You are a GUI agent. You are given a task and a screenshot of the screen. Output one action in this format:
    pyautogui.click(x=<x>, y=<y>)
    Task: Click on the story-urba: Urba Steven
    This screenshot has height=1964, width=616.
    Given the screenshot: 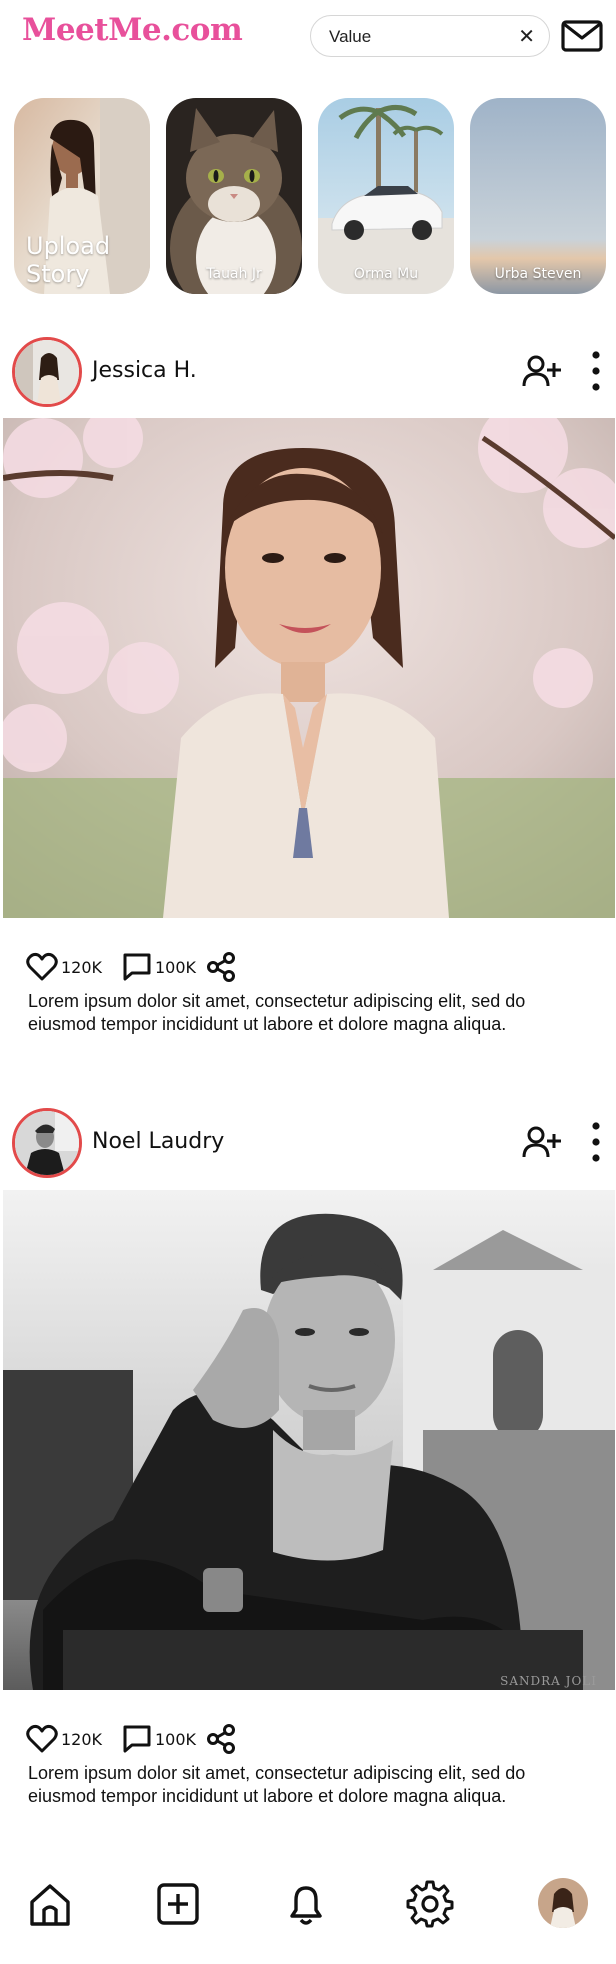 What is the action you would take?
    pyautogui.click(x=538, y=196)
    